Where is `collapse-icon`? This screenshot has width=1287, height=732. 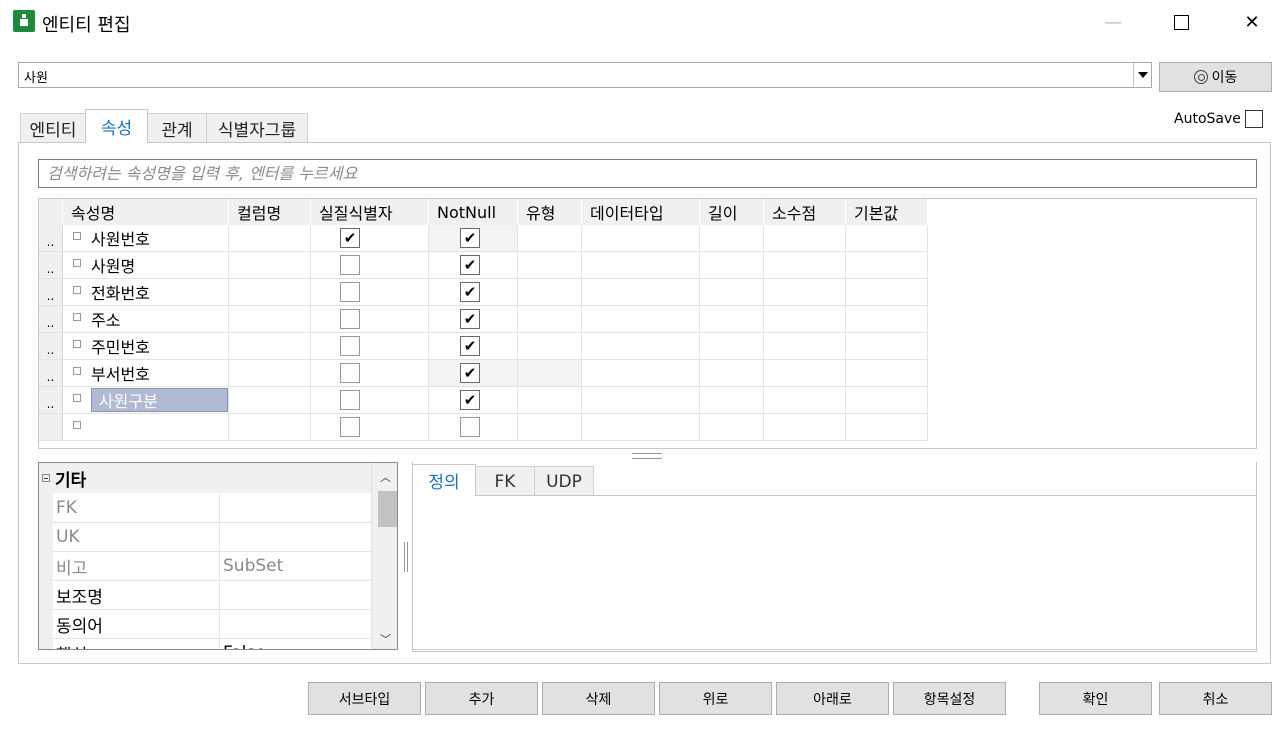 collapse-icon is located at coordinates (46, 478).